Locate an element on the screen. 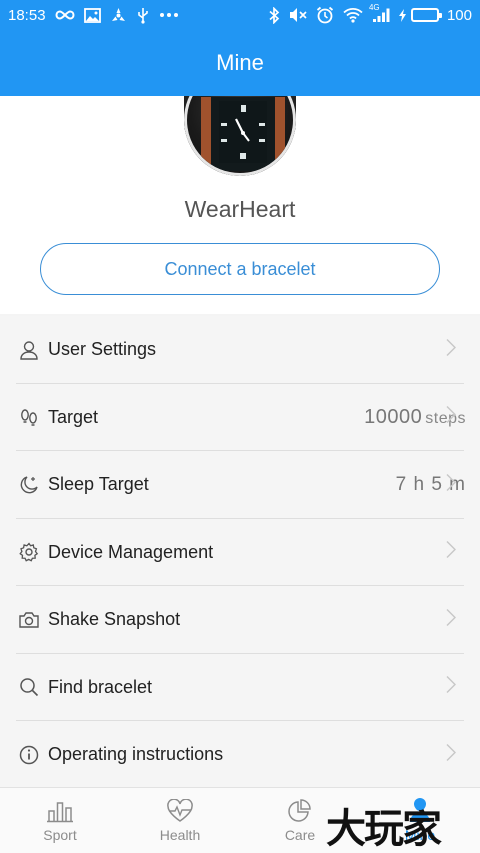 The image size is (480, 853). moon-icon is located at coordinates (29, 485).